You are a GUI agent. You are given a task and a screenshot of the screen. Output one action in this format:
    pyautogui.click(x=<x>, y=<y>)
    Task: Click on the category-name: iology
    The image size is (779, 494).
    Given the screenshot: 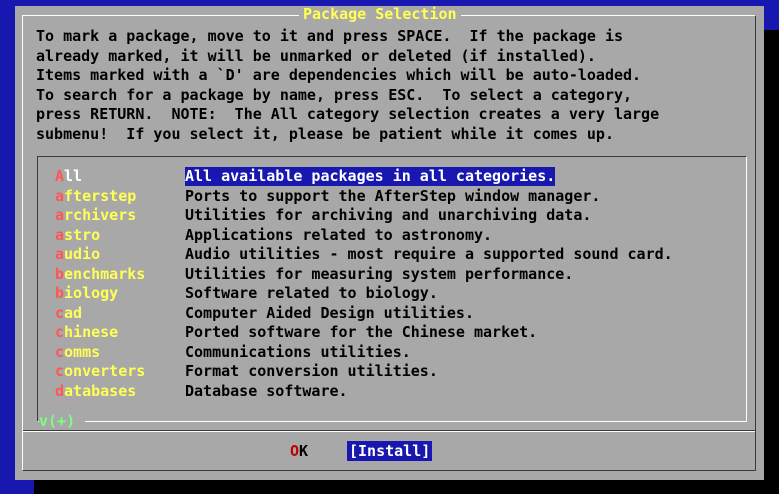 What is the action you would take?
    pyautogui.click(x=91, y=293)
    